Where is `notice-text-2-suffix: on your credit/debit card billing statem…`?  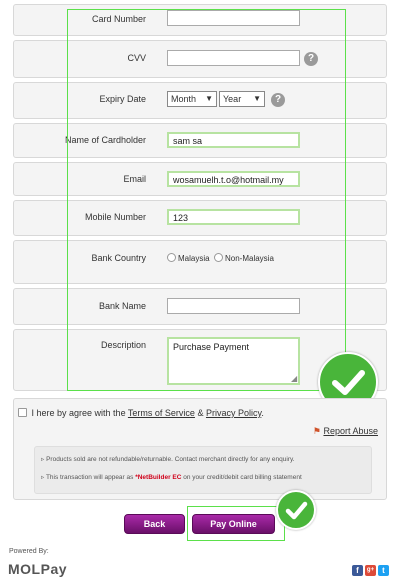 notice-text-2-suffix: on your credit/debit card billing statem… is located at coordinates (241, 477).